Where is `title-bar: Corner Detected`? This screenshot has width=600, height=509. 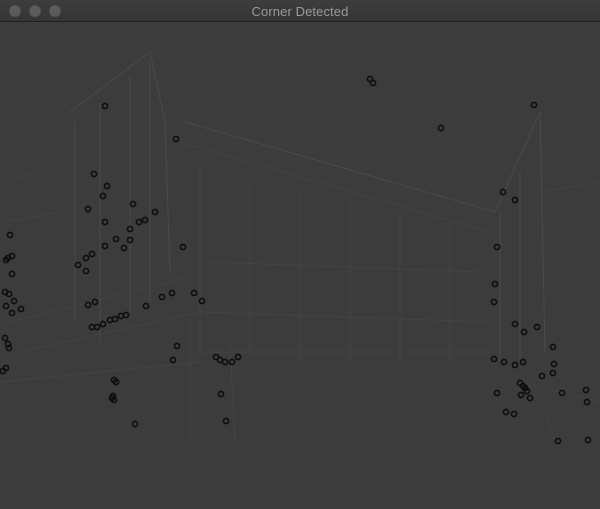 title-bar: Corner Detected is located at coordinates (300, 11).